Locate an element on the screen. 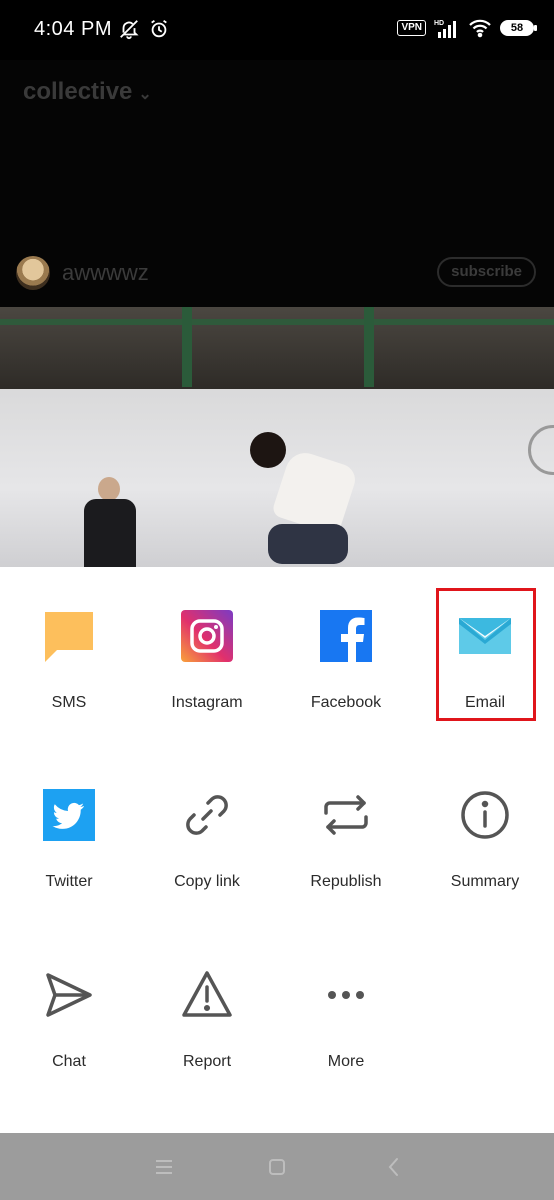 This screenshot has width=554, height=1200. share-report: Report is located at coordinates (207, 1044).